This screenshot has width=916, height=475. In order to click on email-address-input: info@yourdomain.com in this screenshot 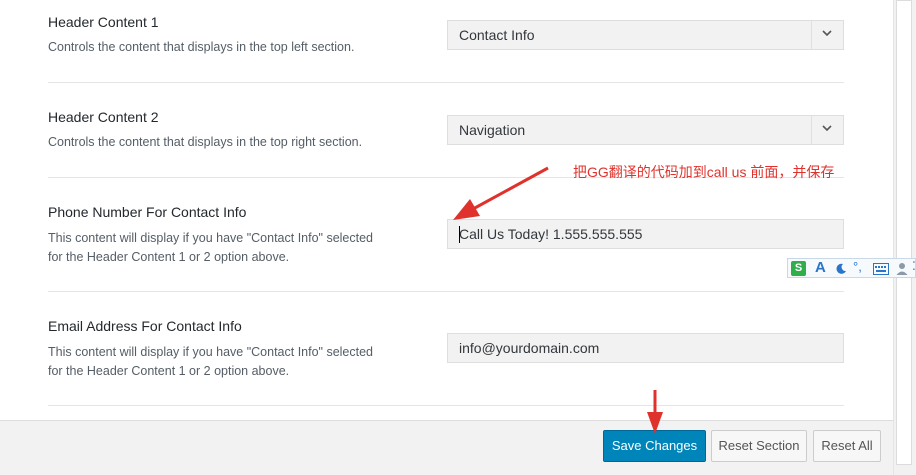, I will do `click(645, 348)`.